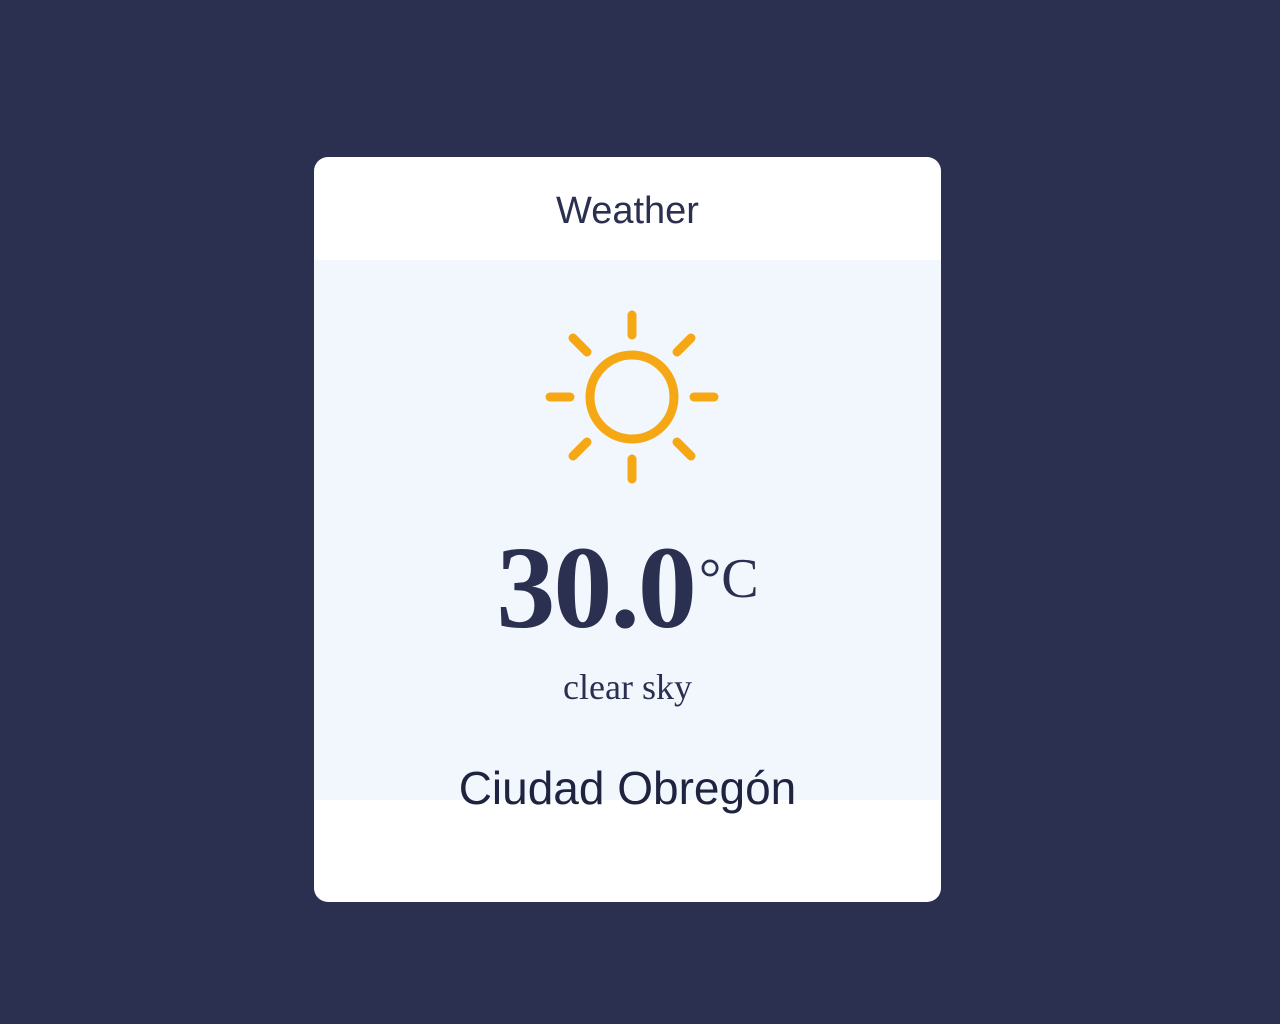 The image size is (1280, 1024). Describe the element at coordinates (728, 579) in the screenshot. I see `temperature-unit: °C` at that location.